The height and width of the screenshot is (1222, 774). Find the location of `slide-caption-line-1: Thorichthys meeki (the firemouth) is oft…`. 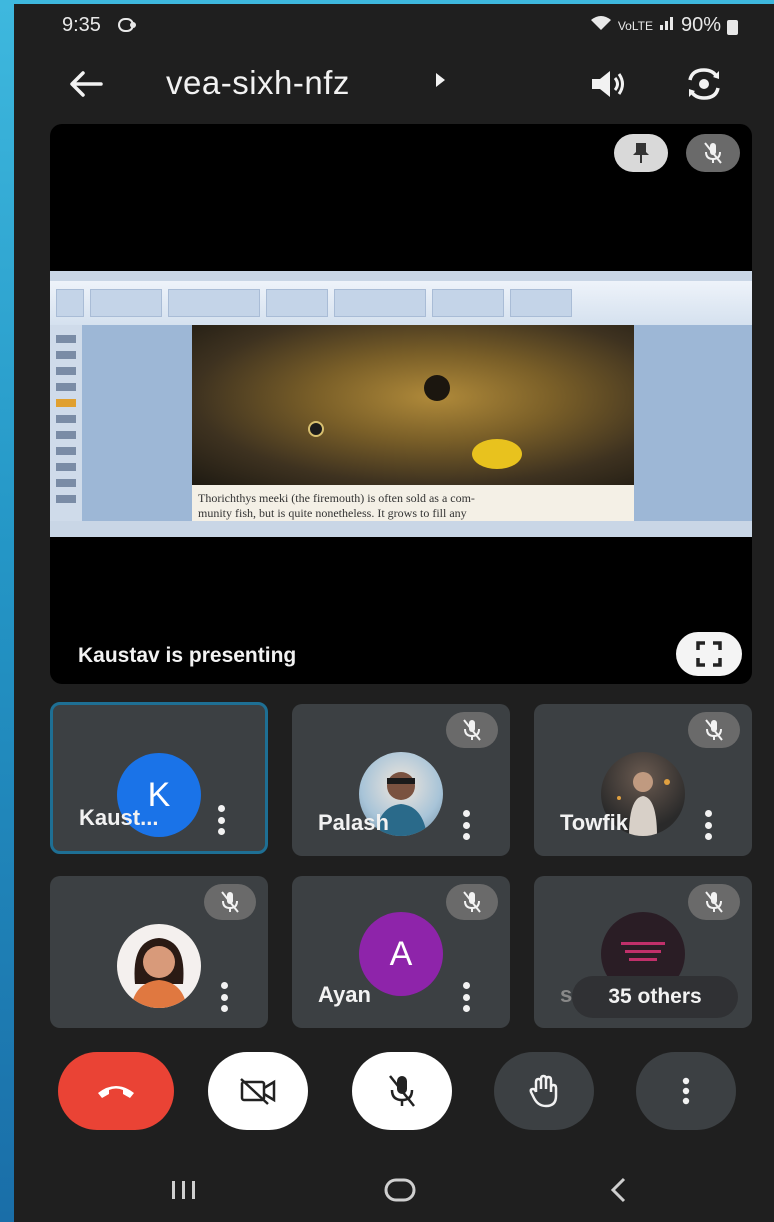

slide-caption-line-1: Thorichthys meeki (the firemouth) is oft… is located at coordinates (336, 498).